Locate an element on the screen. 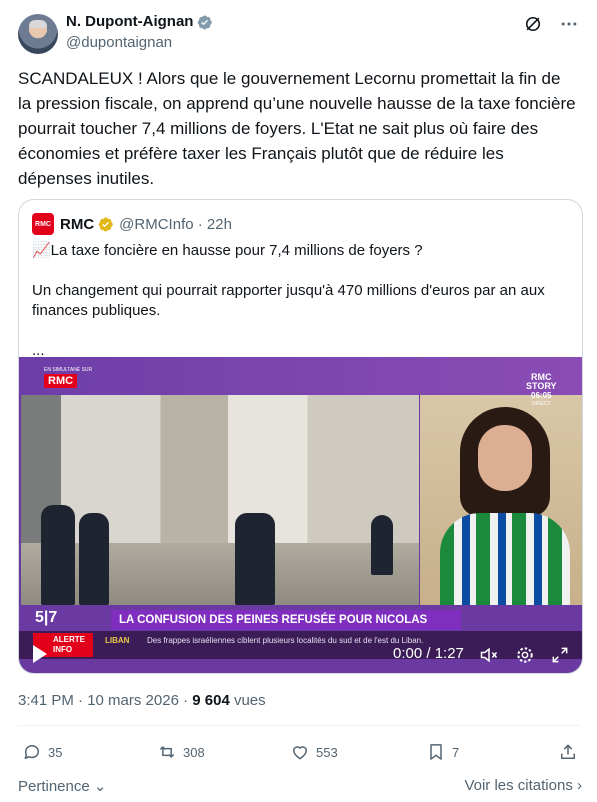 The height and width of the screenshot is (802, 597). video-simul-label: EN SIMULTANÉ SUR is located at coordinates (68, 370).